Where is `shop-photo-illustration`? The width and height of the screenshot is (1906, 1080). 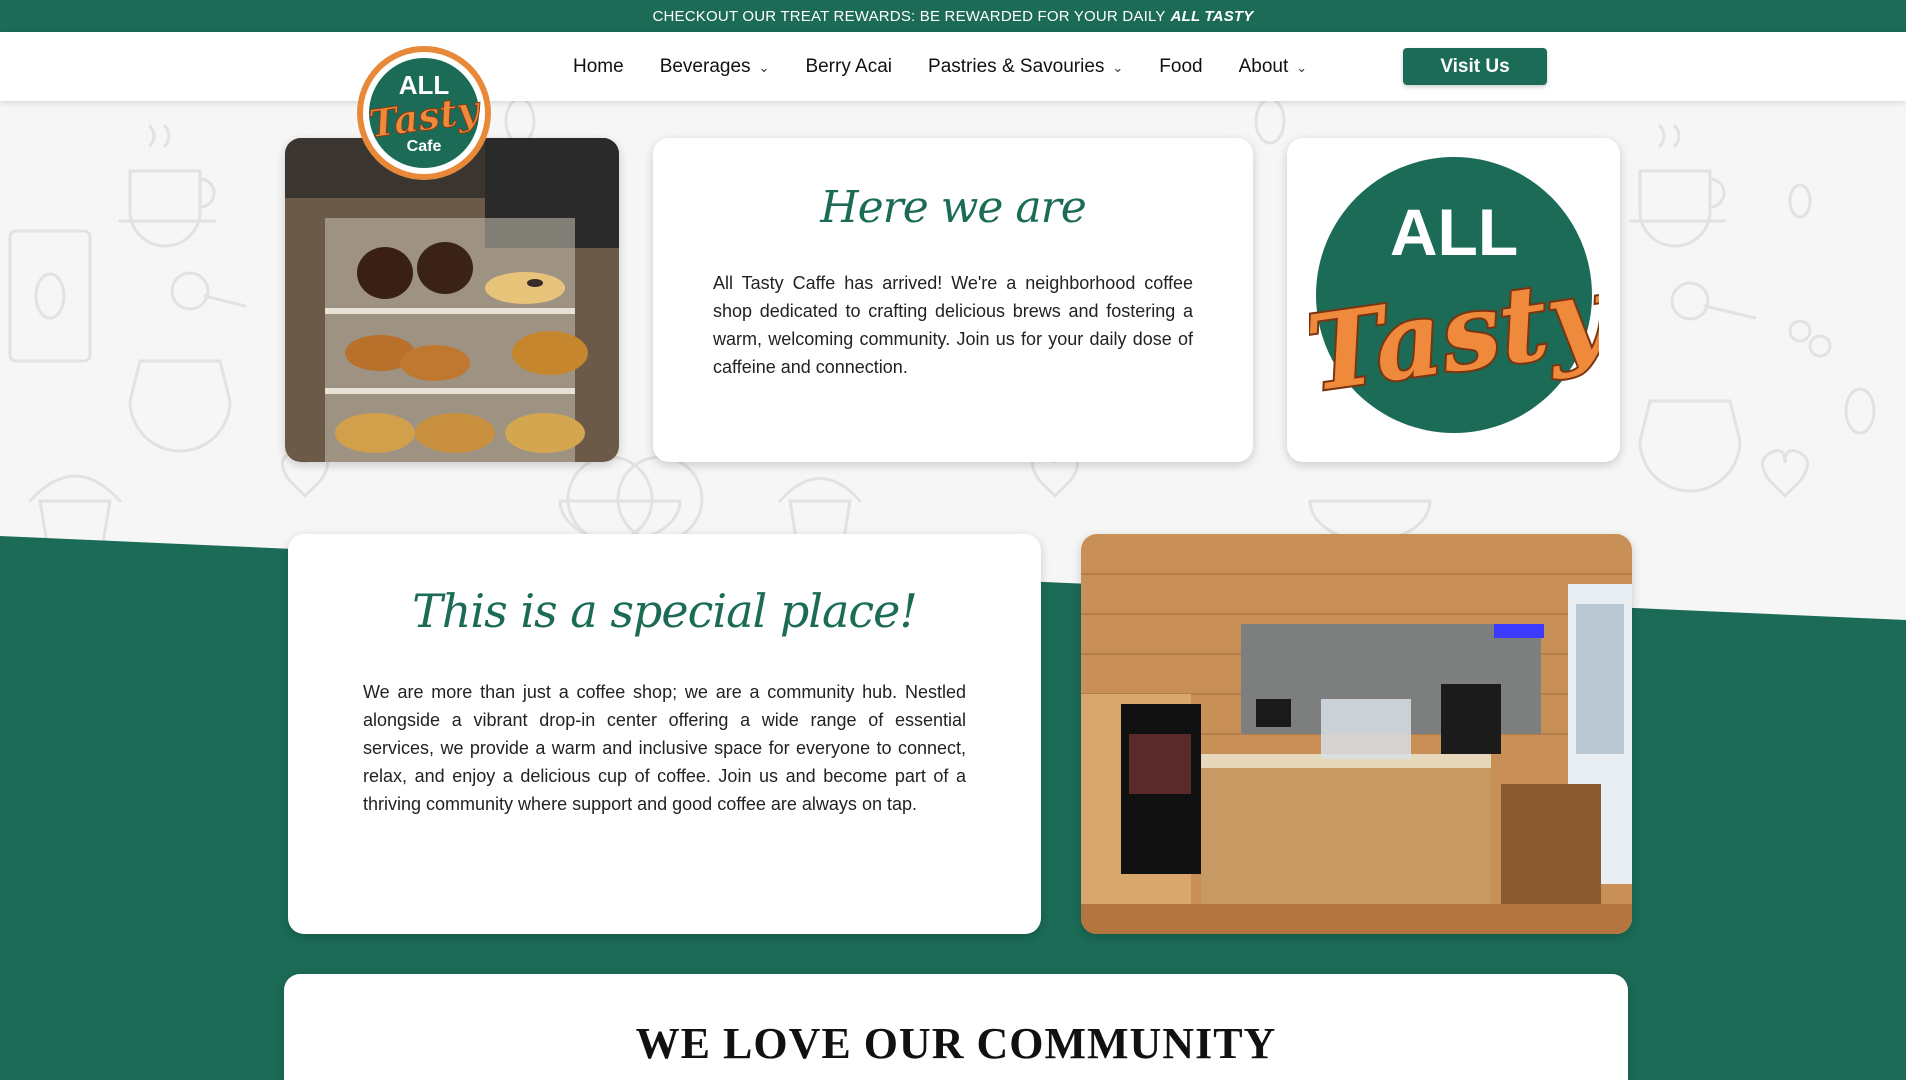 shop-photo-illustration is located at coordinates (1356, 734).